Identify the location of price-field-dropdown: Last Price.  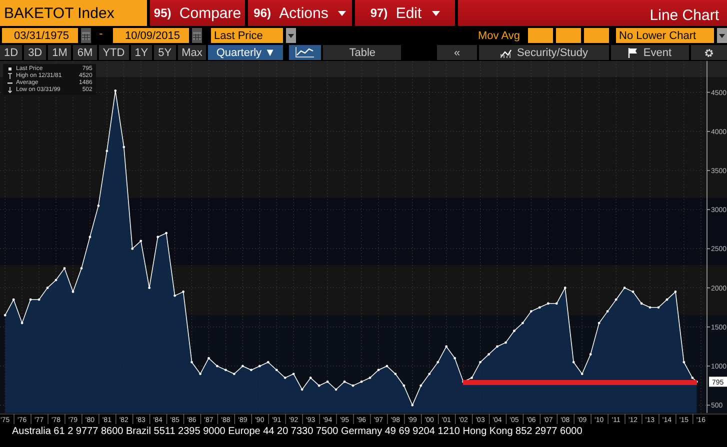
(247, 35).